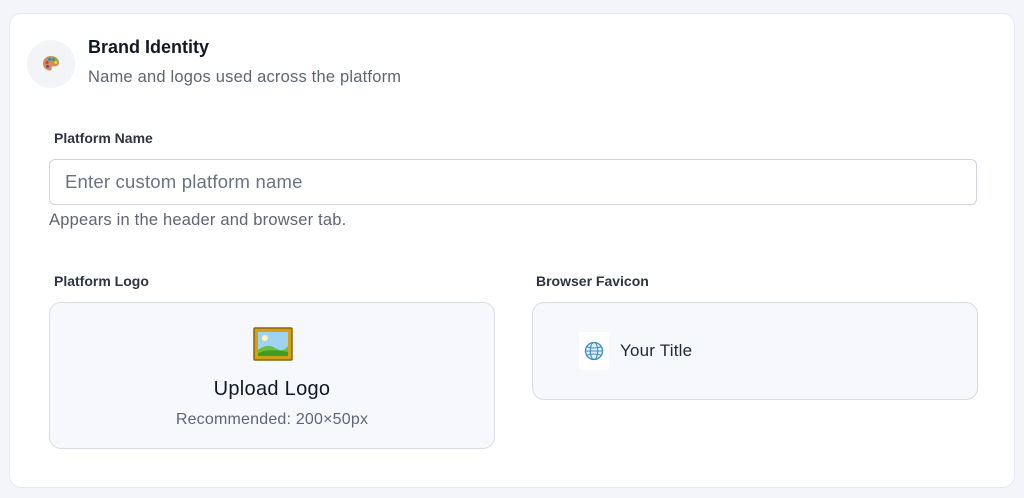 This screenshot has height=498, width=1024. I want to click on framed-picture-icon, so click(273, 344).